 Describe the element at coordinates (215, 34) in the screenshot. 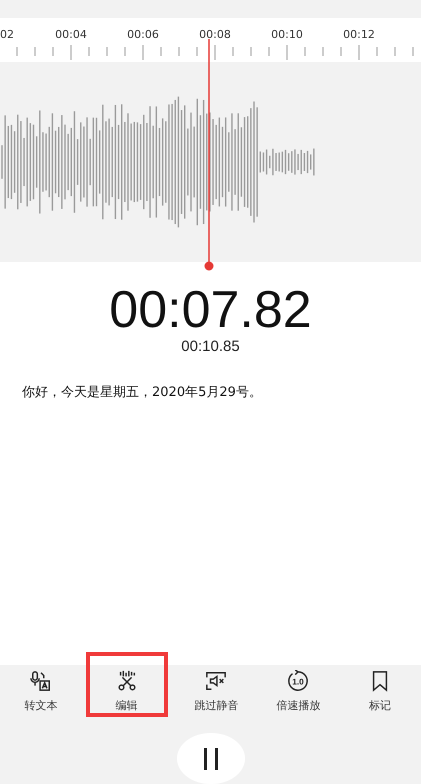

I see `time-label: 00:08` at that location.